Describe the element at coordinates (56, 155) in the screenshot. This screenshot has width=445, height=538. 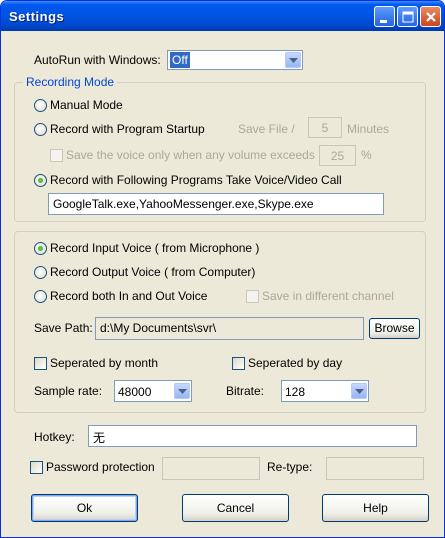
I see `volume-threshold-checkbox` at that location.